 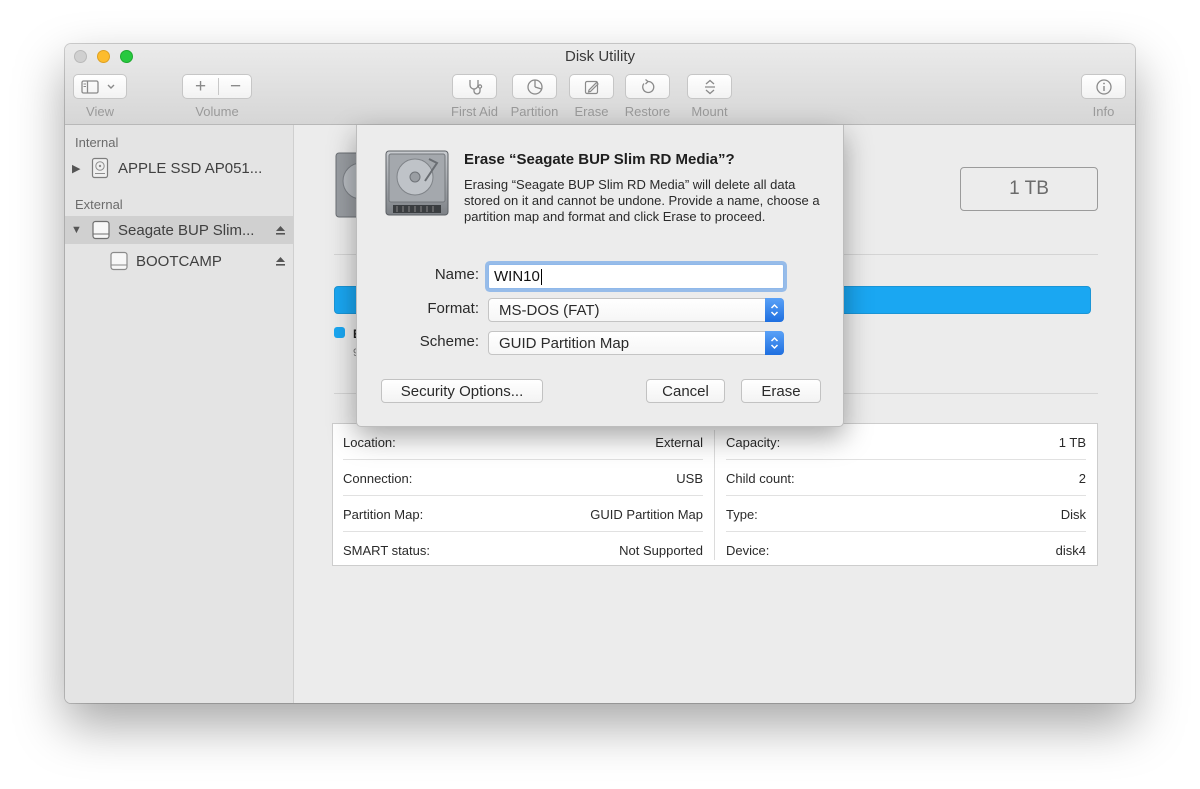 What do you see at coordinates (1073, 514) in the screenshot?
I see `info-value: Disk` at bounding box center [1073, 514].